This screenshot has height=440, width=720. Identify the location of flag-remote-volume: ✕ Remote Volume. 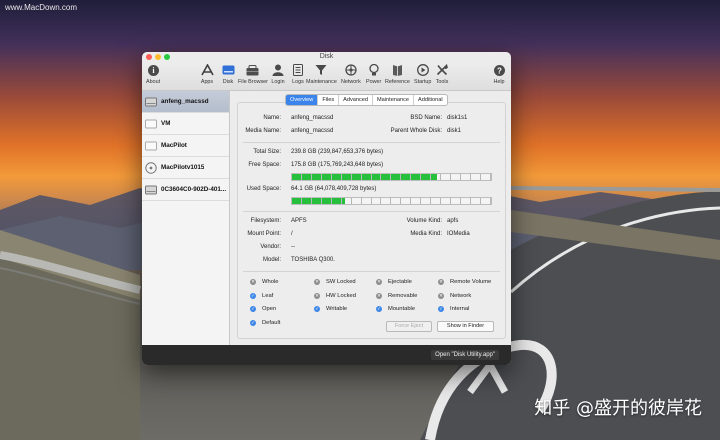
(464, 282).